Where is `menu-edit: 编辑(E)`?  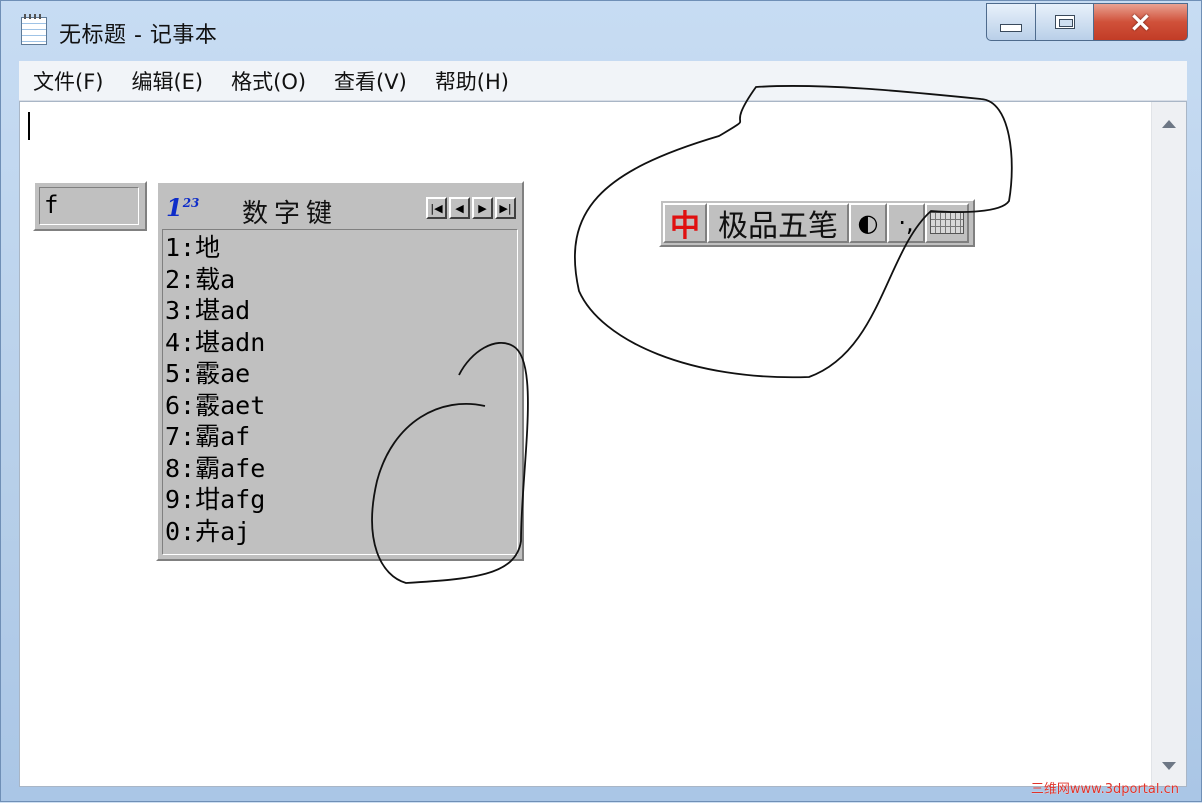
menu-edit: 编辑(E) is located at coordinates (167, 81).